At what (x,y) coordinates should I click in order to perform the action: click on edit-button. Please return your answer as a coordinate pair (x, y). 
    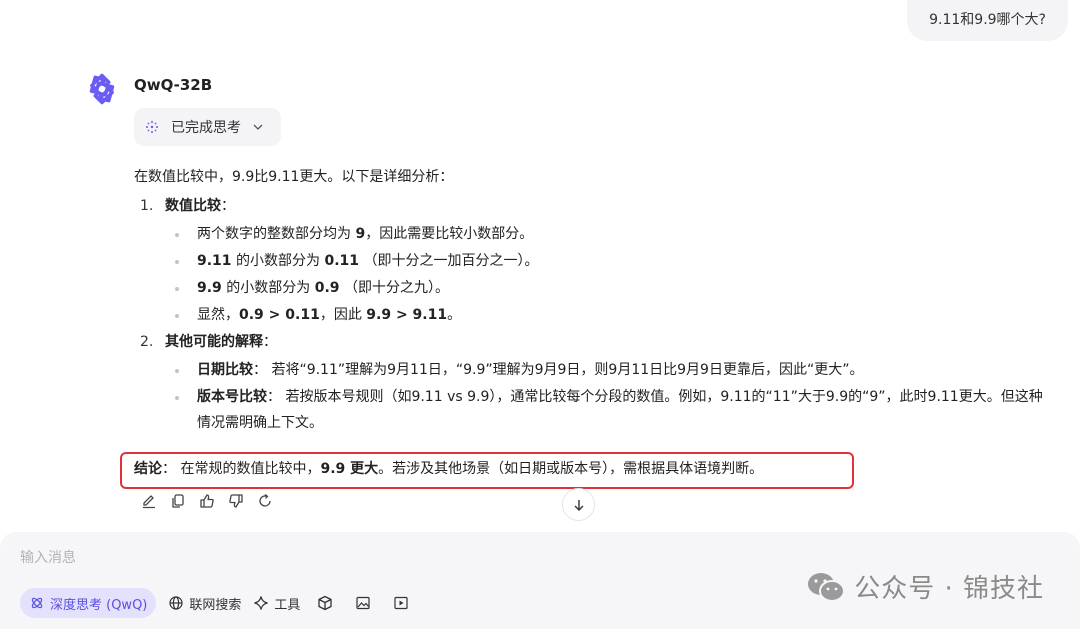
    Looking at the image, I should click on (149, 501).